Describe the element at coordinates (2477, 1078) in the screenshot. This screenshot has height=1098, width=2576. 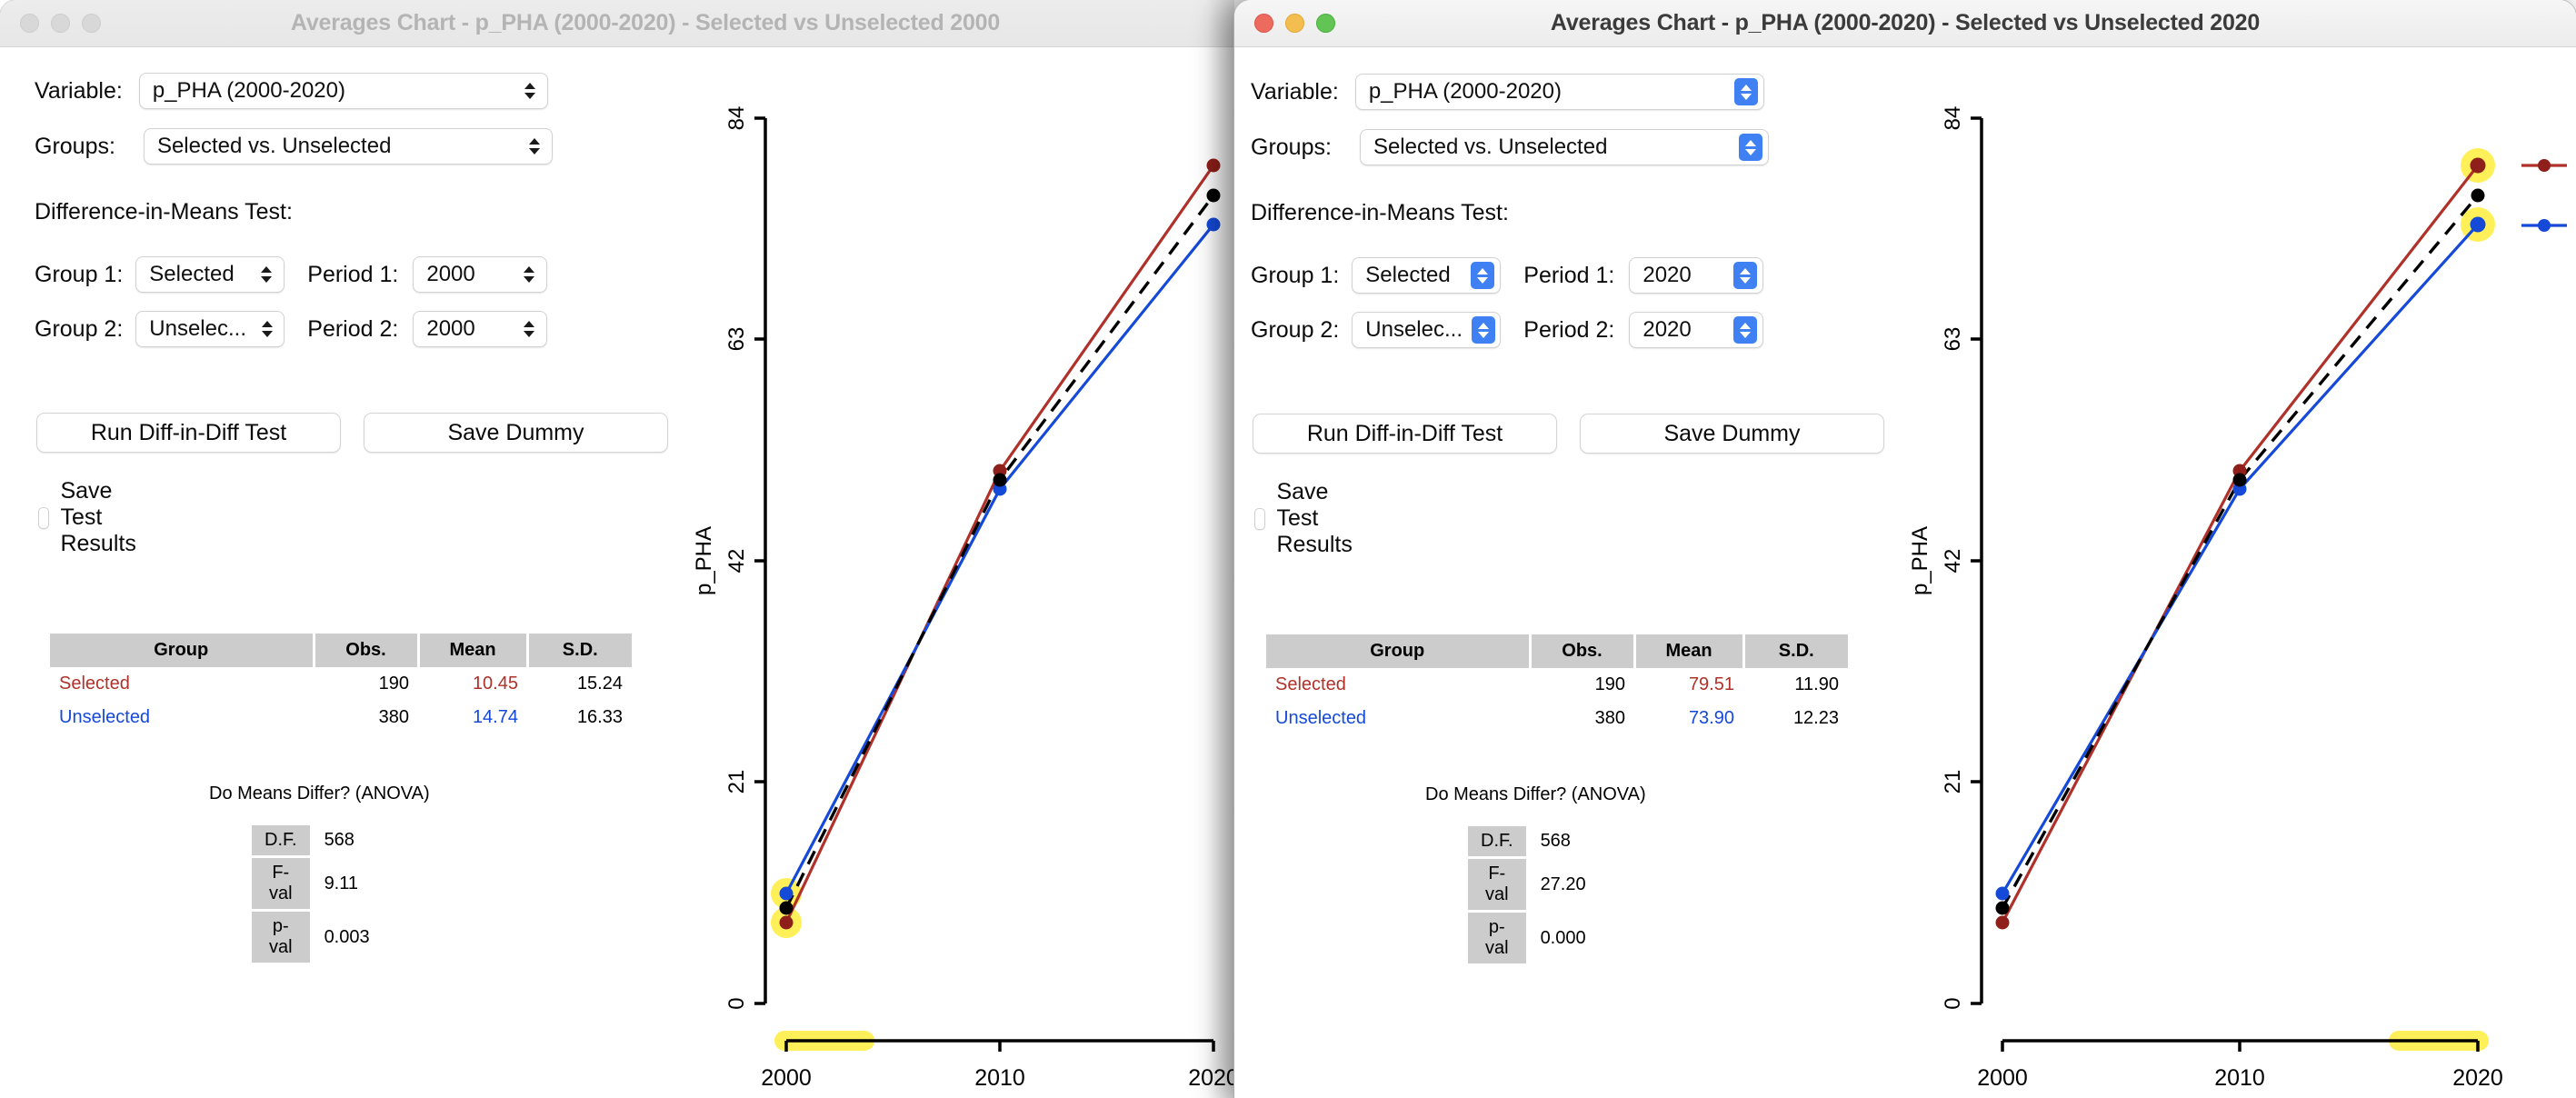
I see `svg-text: 2020` at that location.